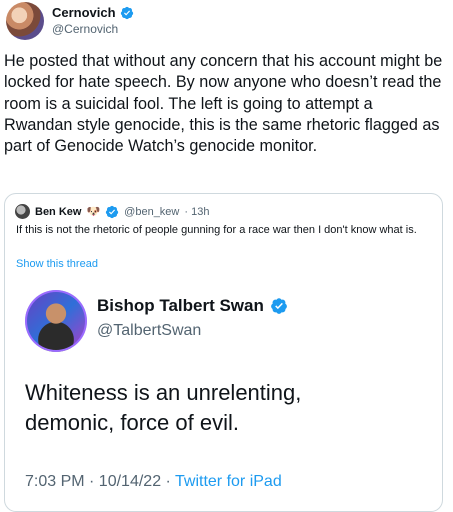 The width and height of the screenshot is (453, 512). I want to click on author-avatar, so click(25, 21).